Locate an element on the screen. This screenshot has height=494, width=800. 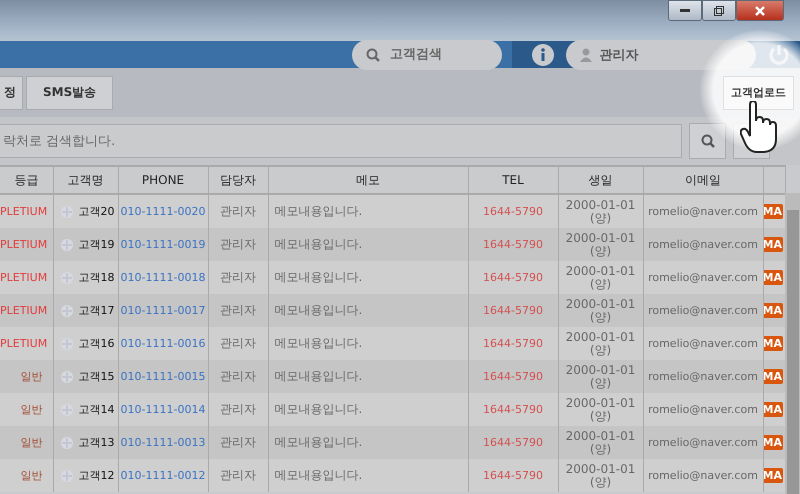
customer-name: 고객18 is located at coordinates (96, 277).